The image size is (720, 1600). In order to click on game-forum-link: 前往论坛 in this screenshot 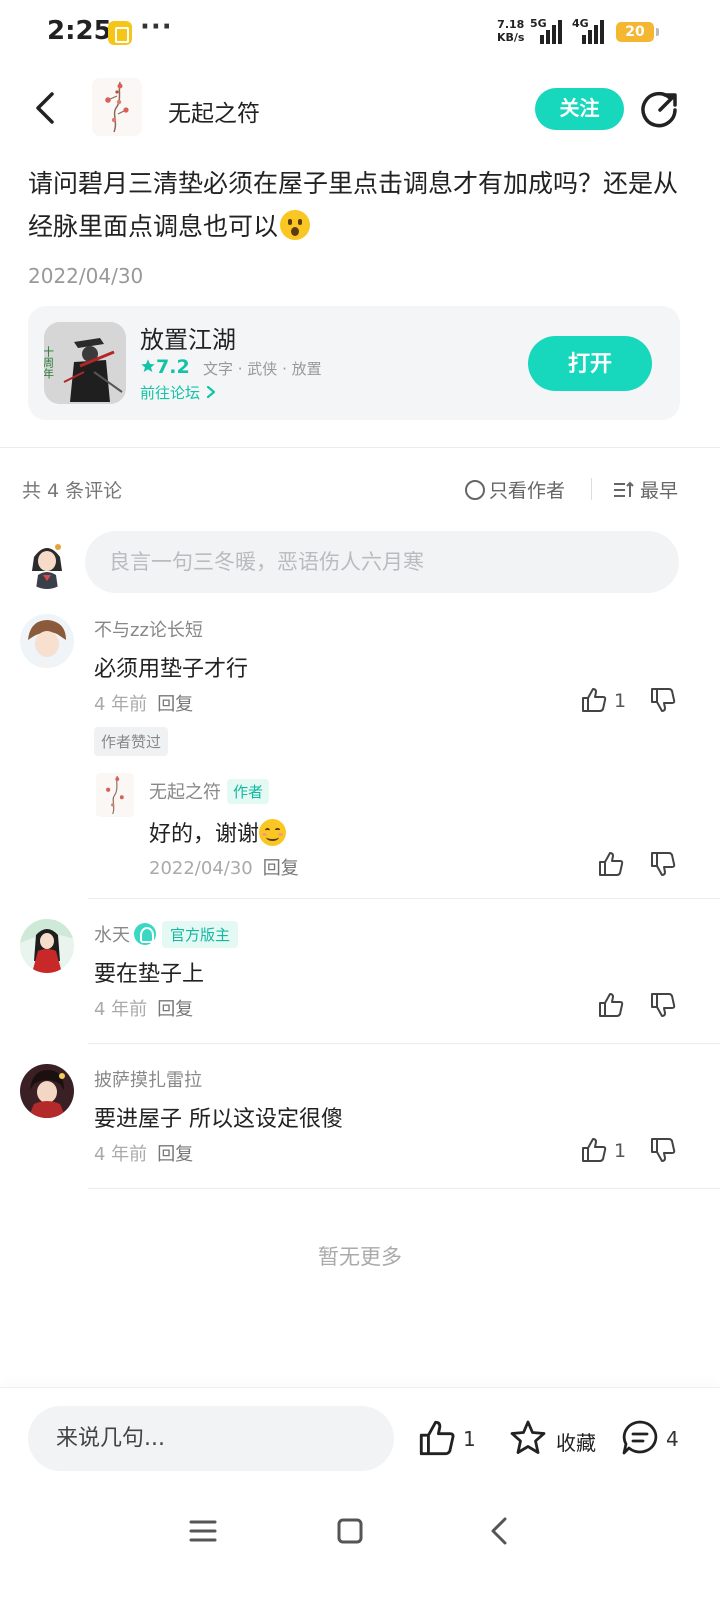, I will do `click(178, 392)`.